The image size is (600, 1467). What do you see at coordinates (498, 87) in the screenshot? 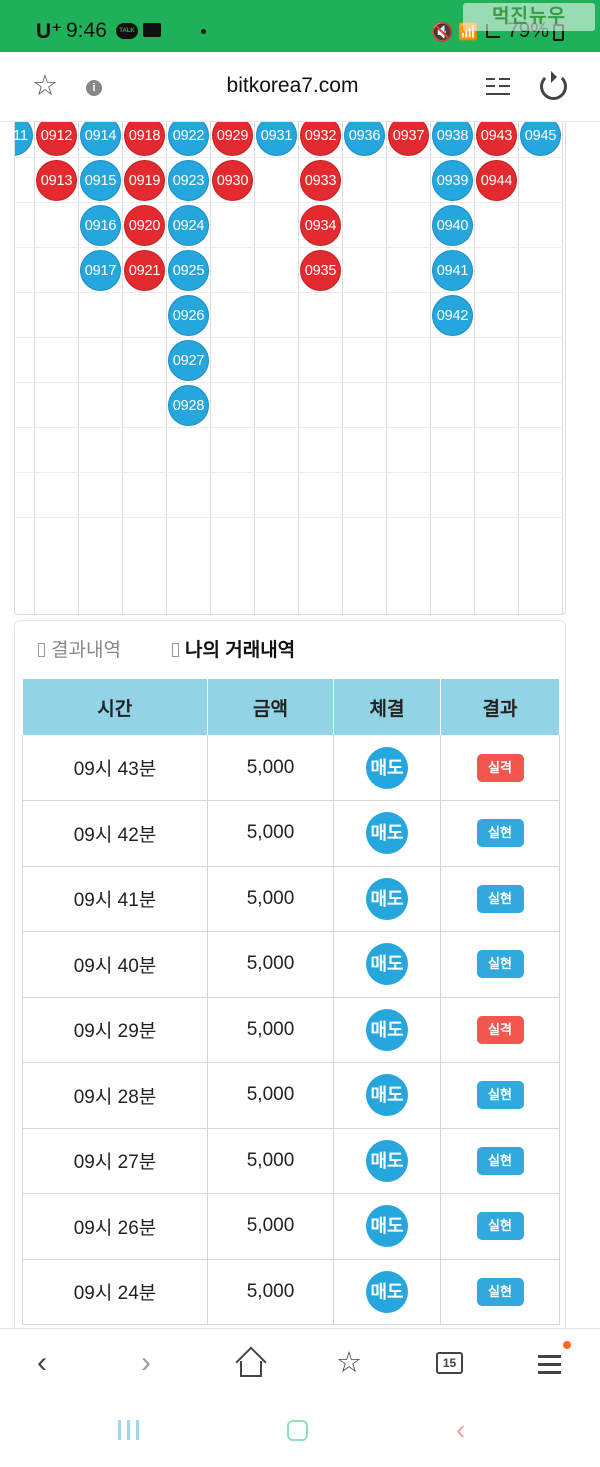
I see `reader-mode-icon` at bounding box center [498, 87].